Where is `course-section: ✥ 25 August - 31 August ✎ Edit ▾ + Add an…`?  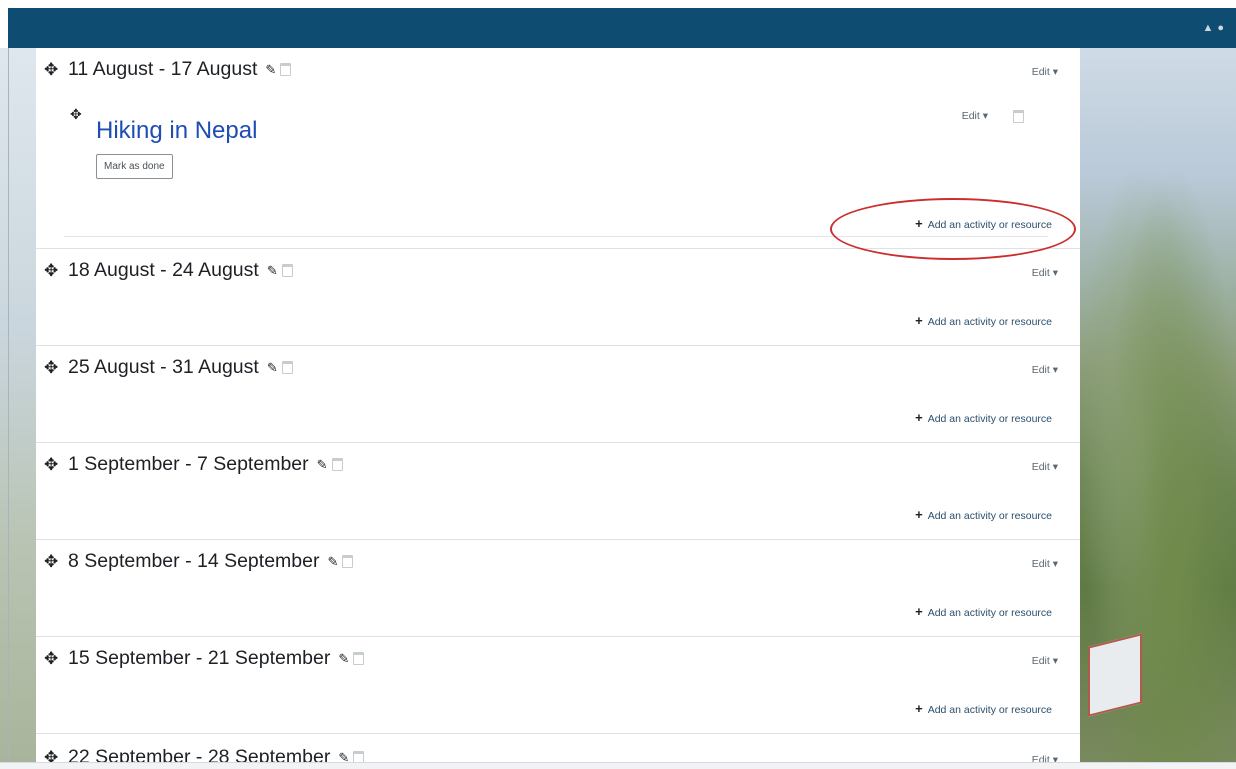
course-section: ✥ 25 August - 31 August ✎ Edit ▾ + Add an… is located at coordinates (558, 394).